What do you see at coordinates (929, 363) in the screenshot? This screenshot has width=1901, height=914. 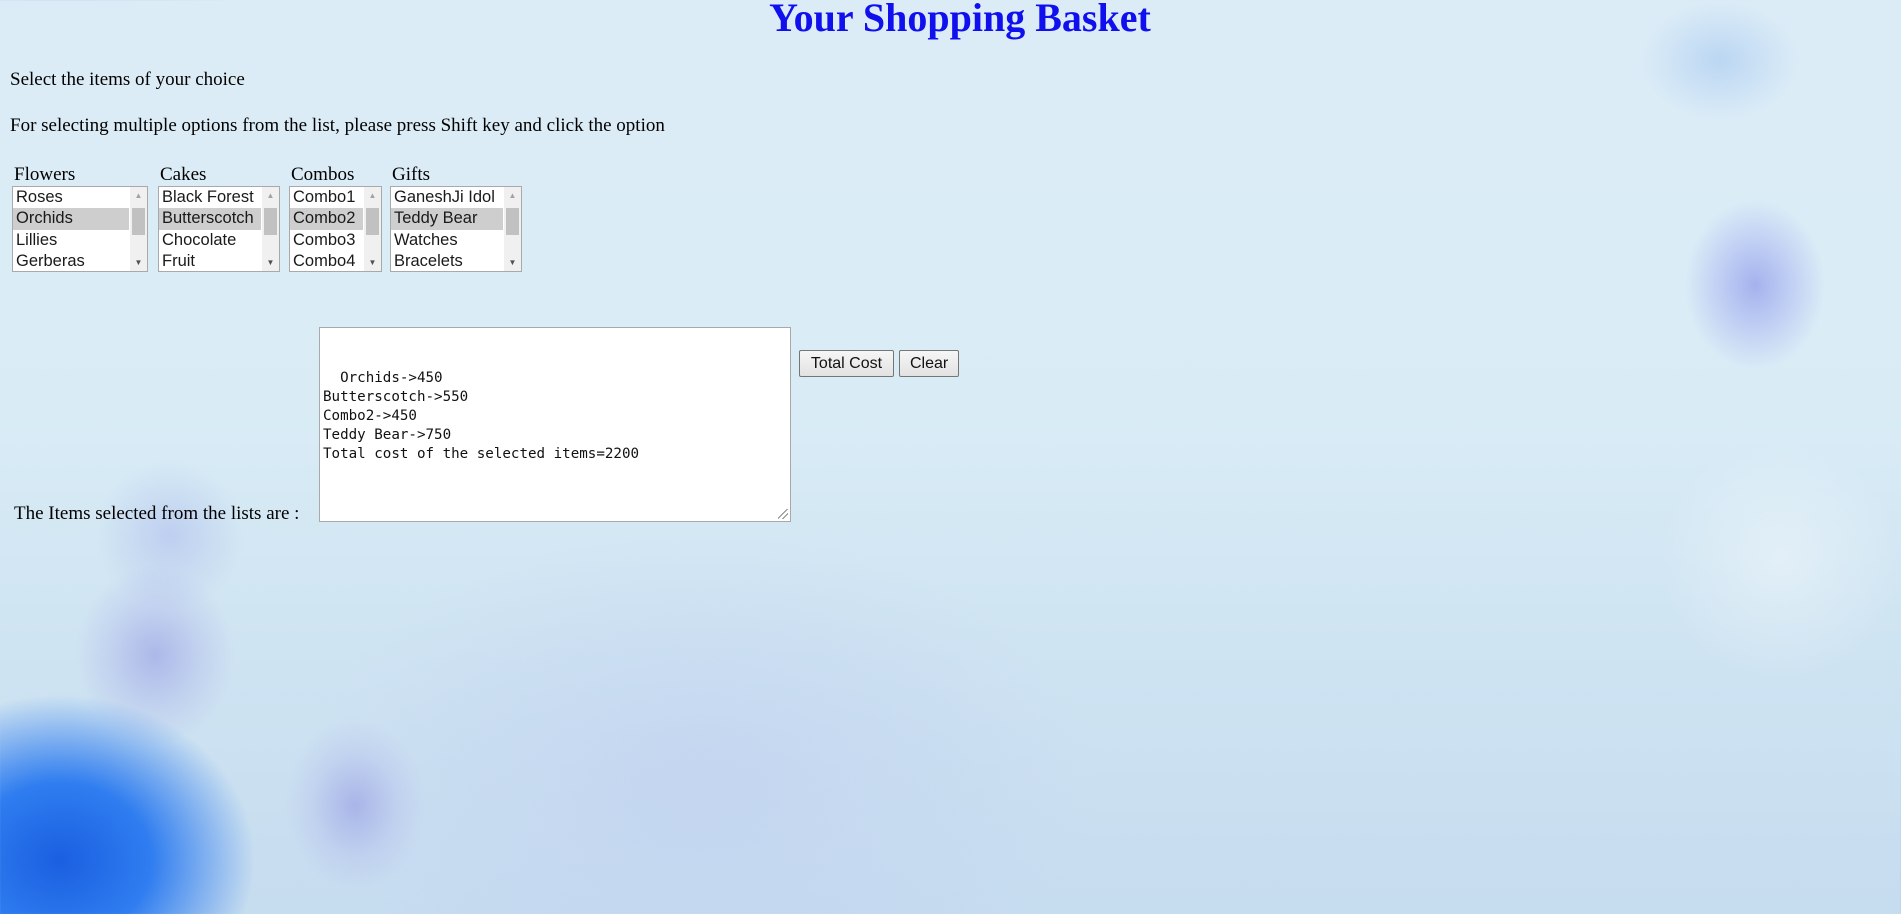 I see `clear-button: Clear` at bounding box center [929, 363].